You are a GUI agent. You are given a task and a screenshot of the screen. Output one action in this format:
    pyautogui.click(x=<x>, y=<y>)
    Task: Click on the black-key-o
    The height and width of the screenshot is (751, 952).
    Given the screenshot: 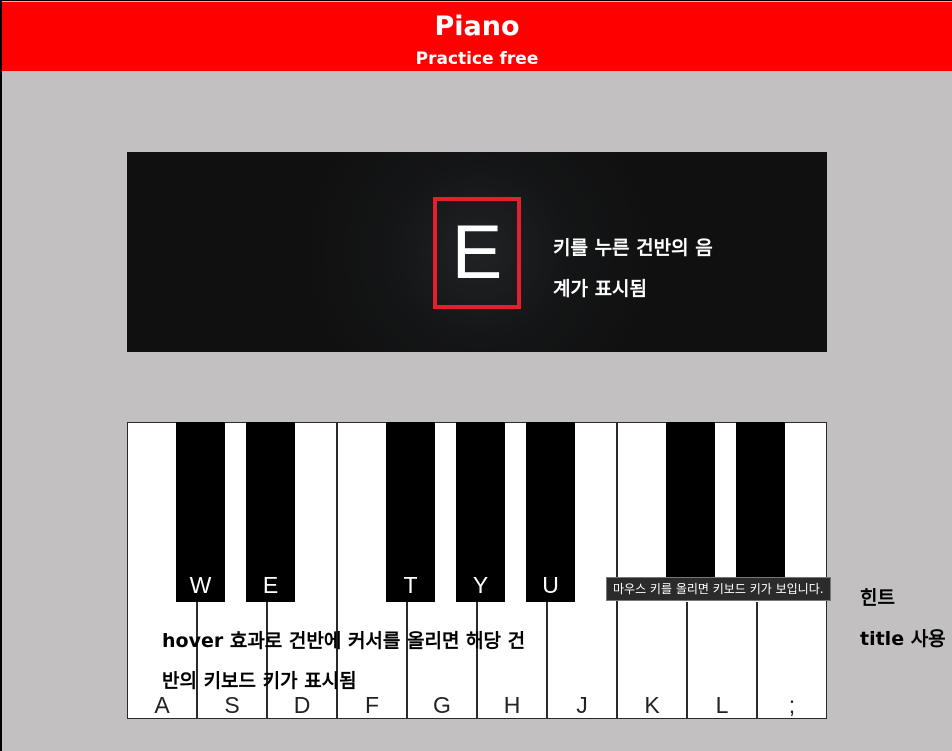 What is the action you would take?
    pyautogui.click(x=690, y=512)
    